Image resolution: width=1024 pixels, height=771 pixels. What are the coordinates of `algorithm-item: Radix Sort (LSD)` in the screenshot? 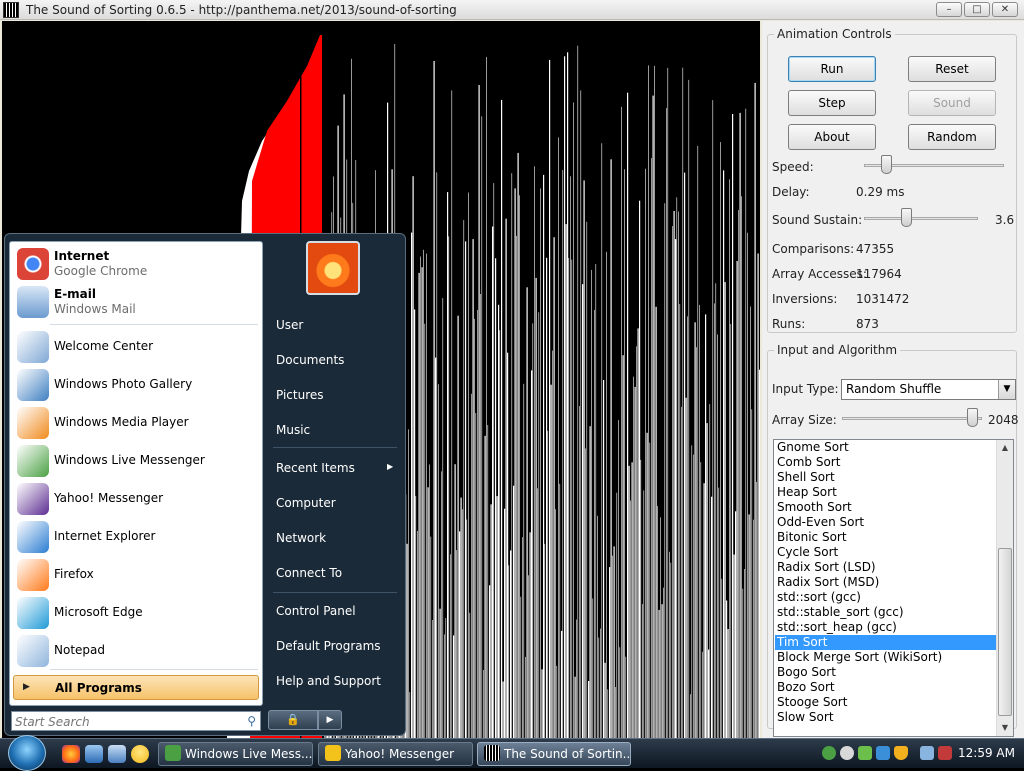 It's located at (886, 567).